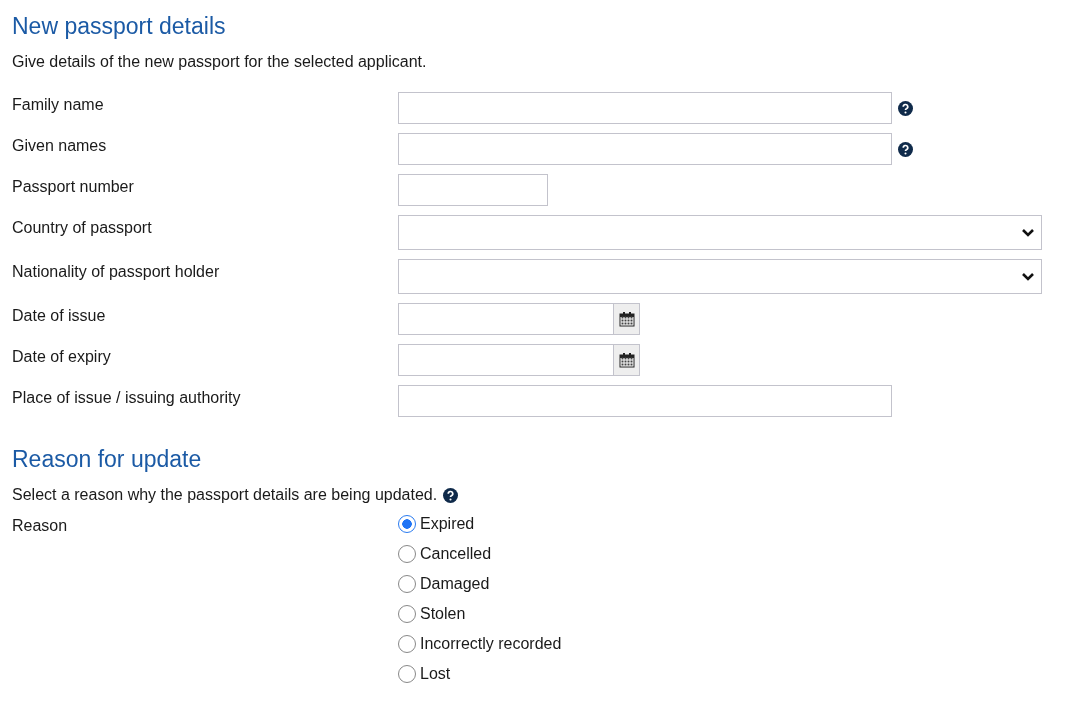 The height and width of the screenshot is (706, 1080). What do you see at coordinates (219, 62) in the screenshot?
I see `intro-text: Give details of the new passport for the selected applicant.` at bounding box center [219, 62].